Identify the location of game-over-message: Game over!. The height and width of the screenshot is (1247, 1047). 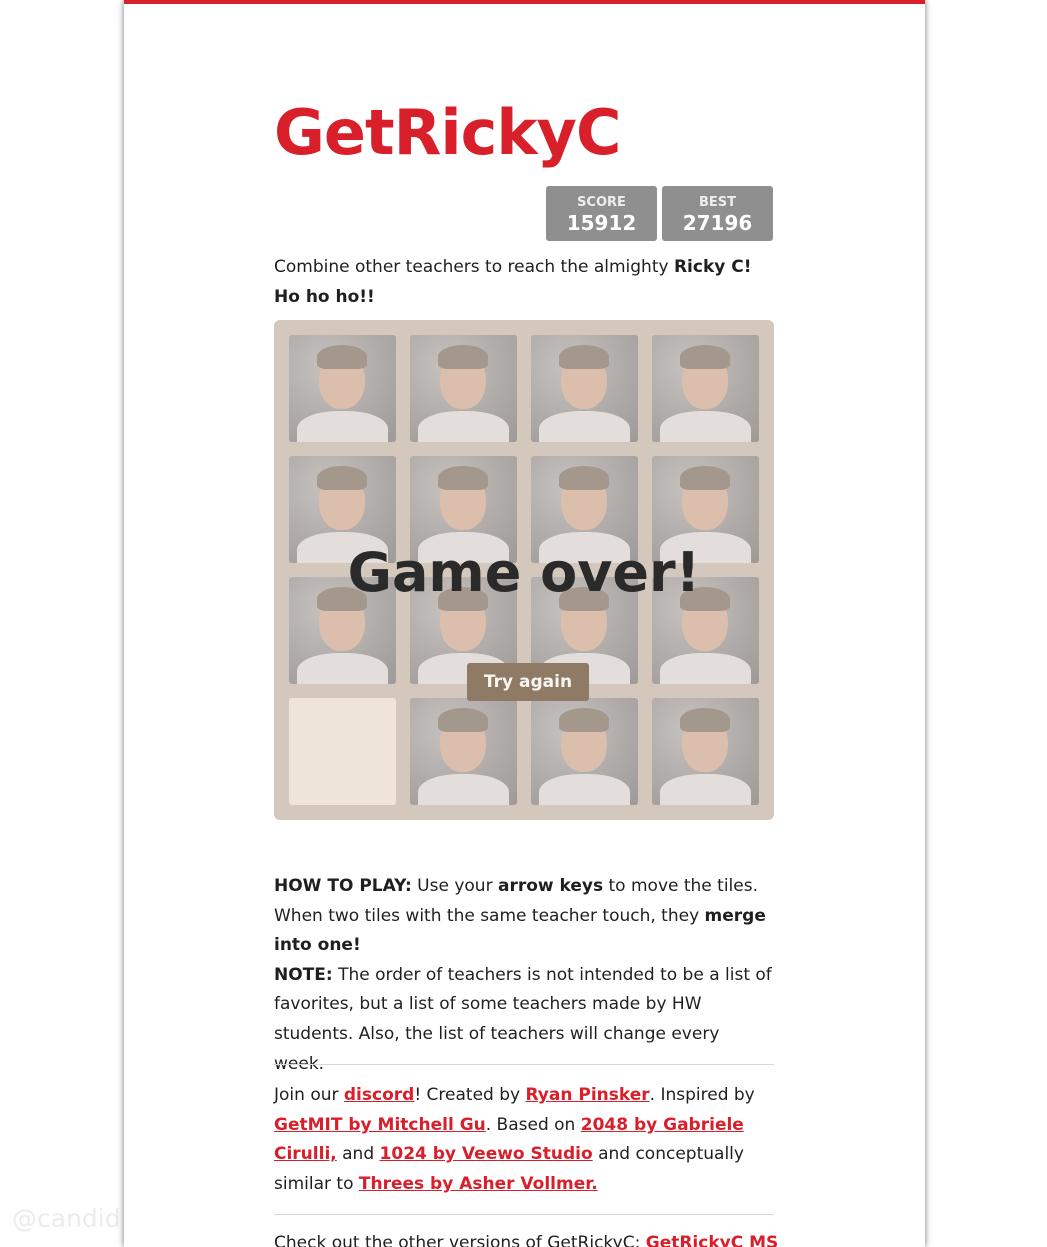
(524, 572).